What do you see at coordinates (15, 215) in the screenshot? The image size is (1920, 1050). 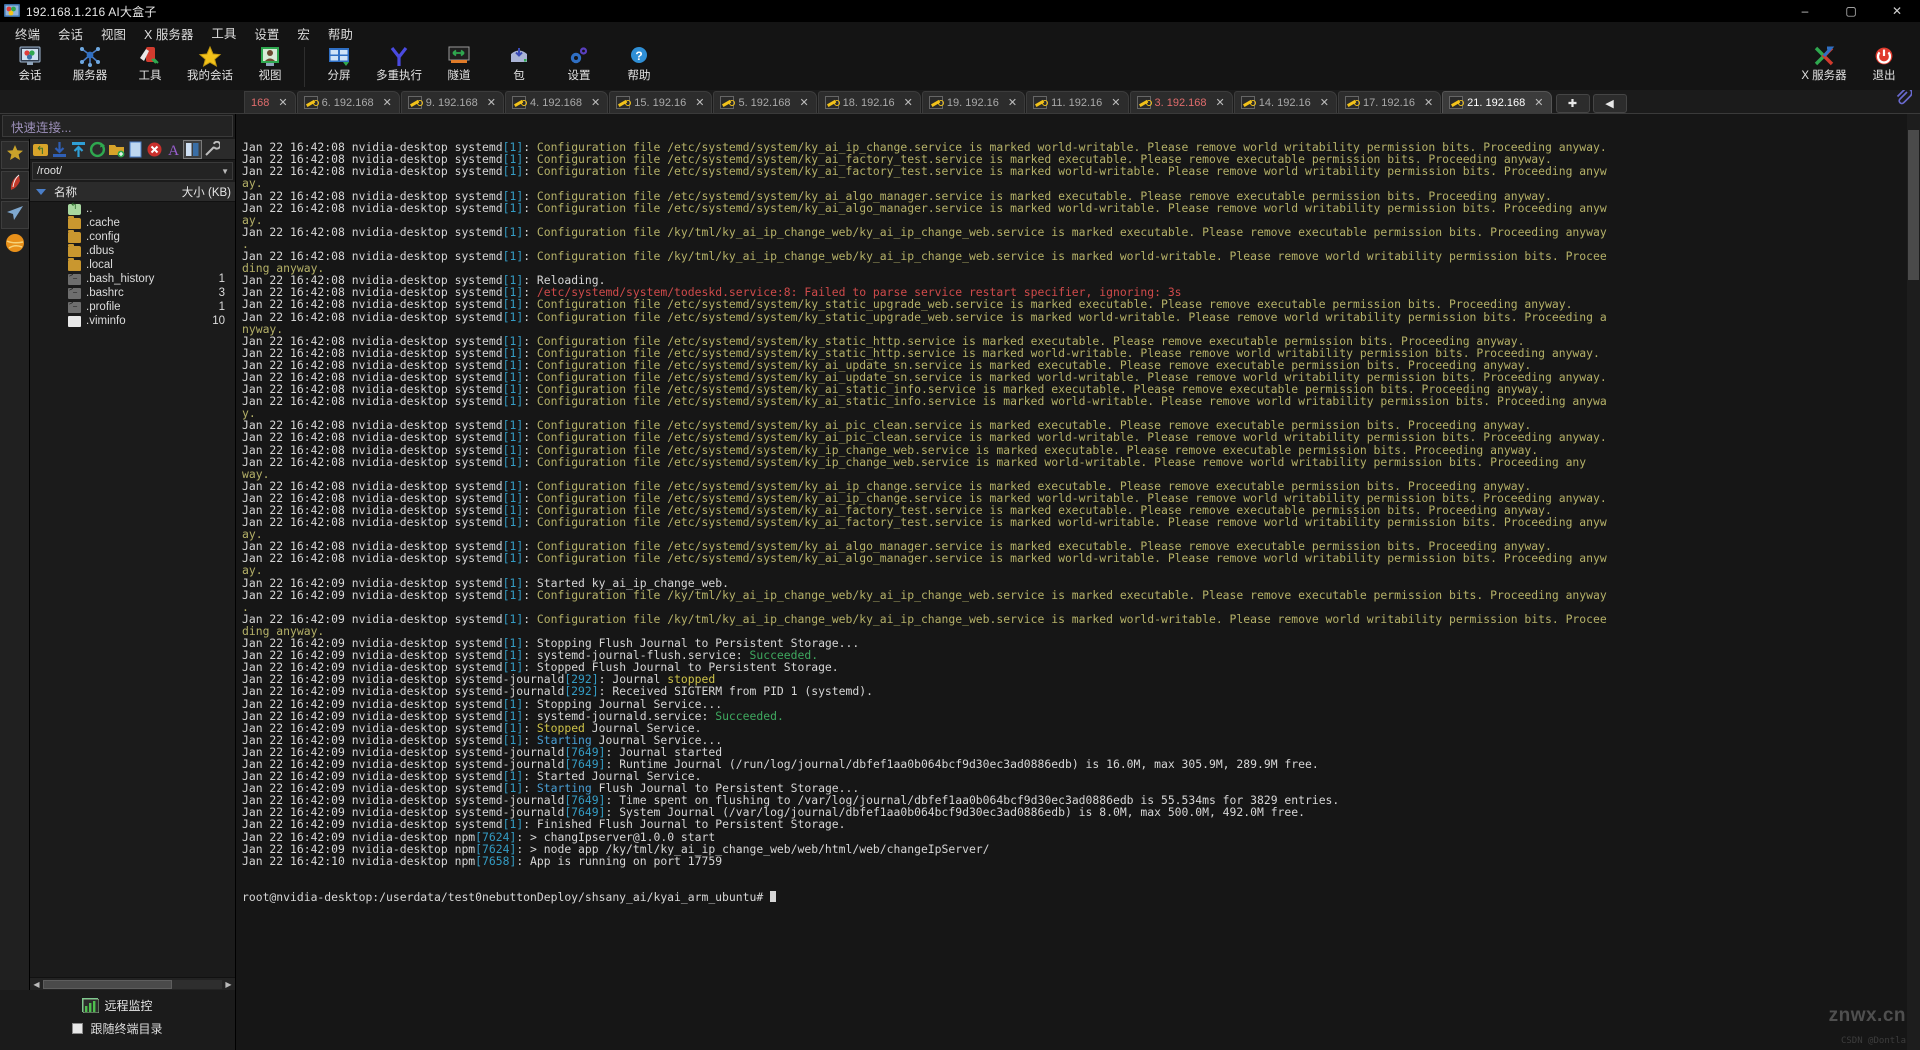 I see `sidebar-item-macros` at bounding box center [15, 215].